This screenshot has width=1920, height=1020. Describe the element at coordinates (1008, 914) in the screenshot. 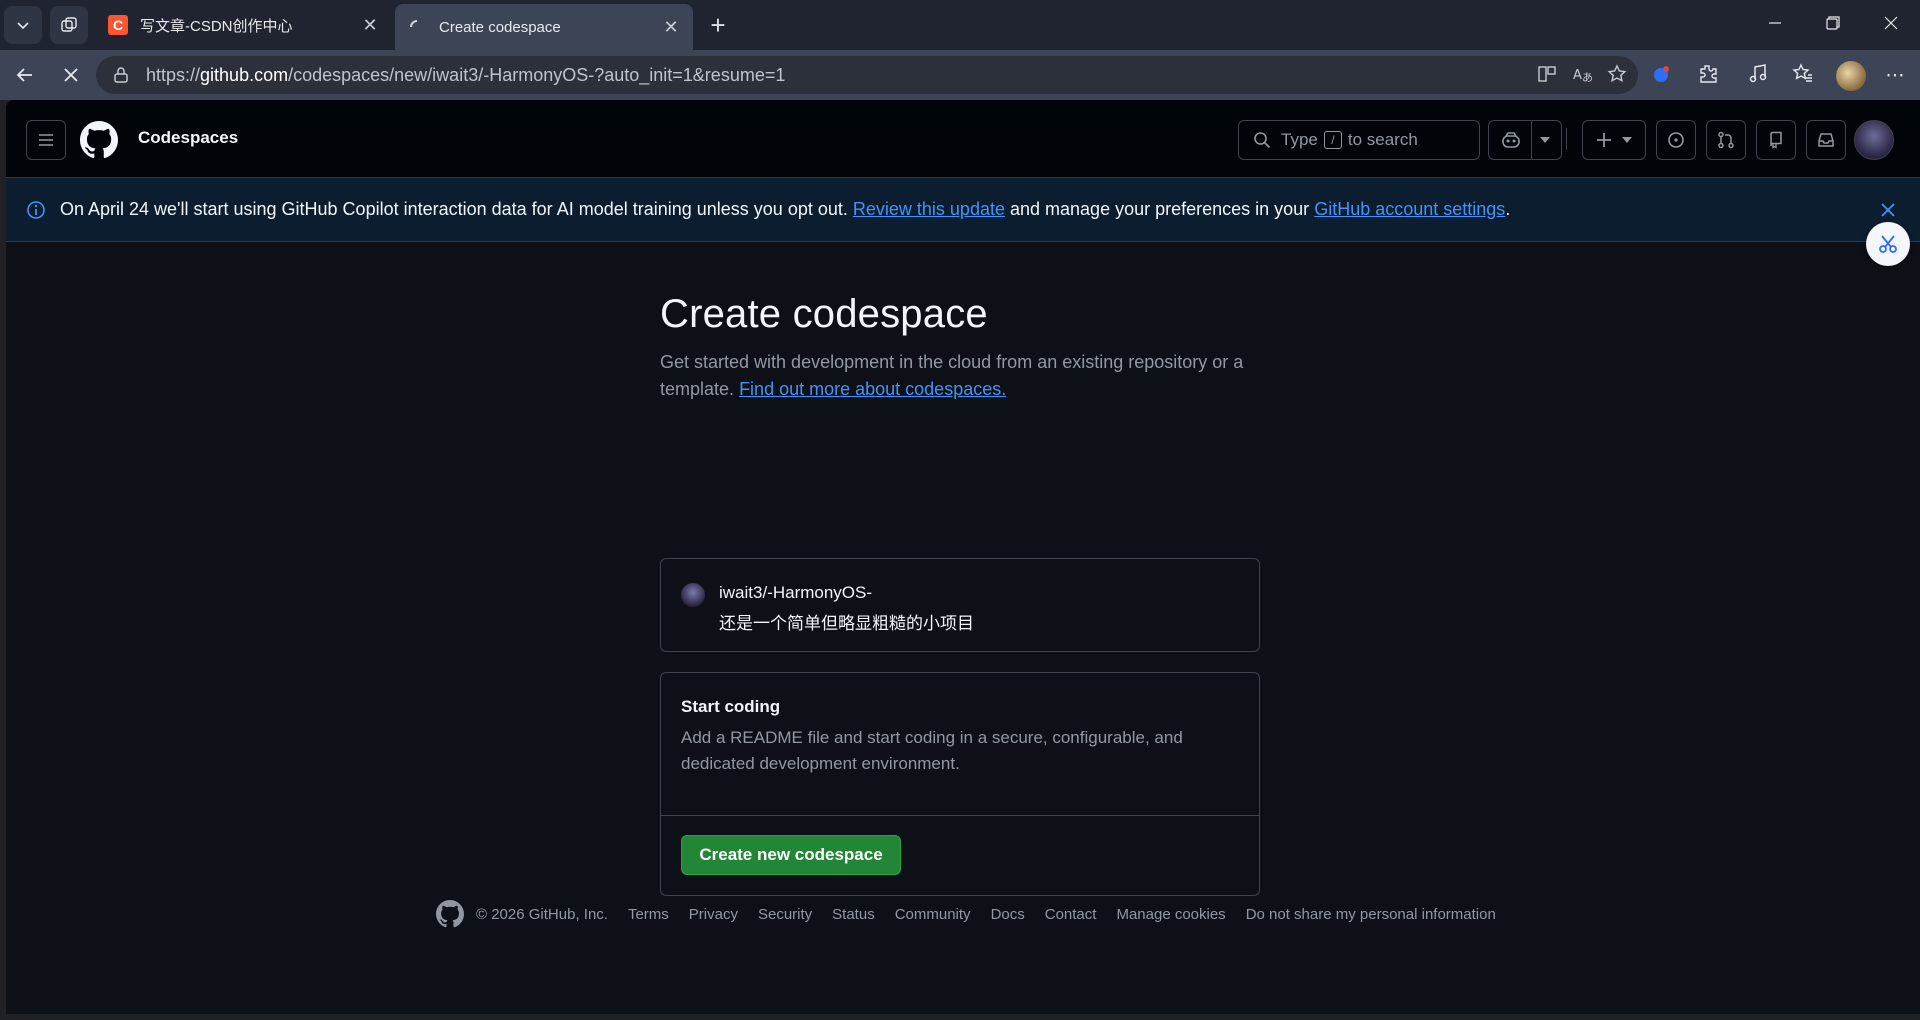

I see `footer-link-docs: Docs` at that location.